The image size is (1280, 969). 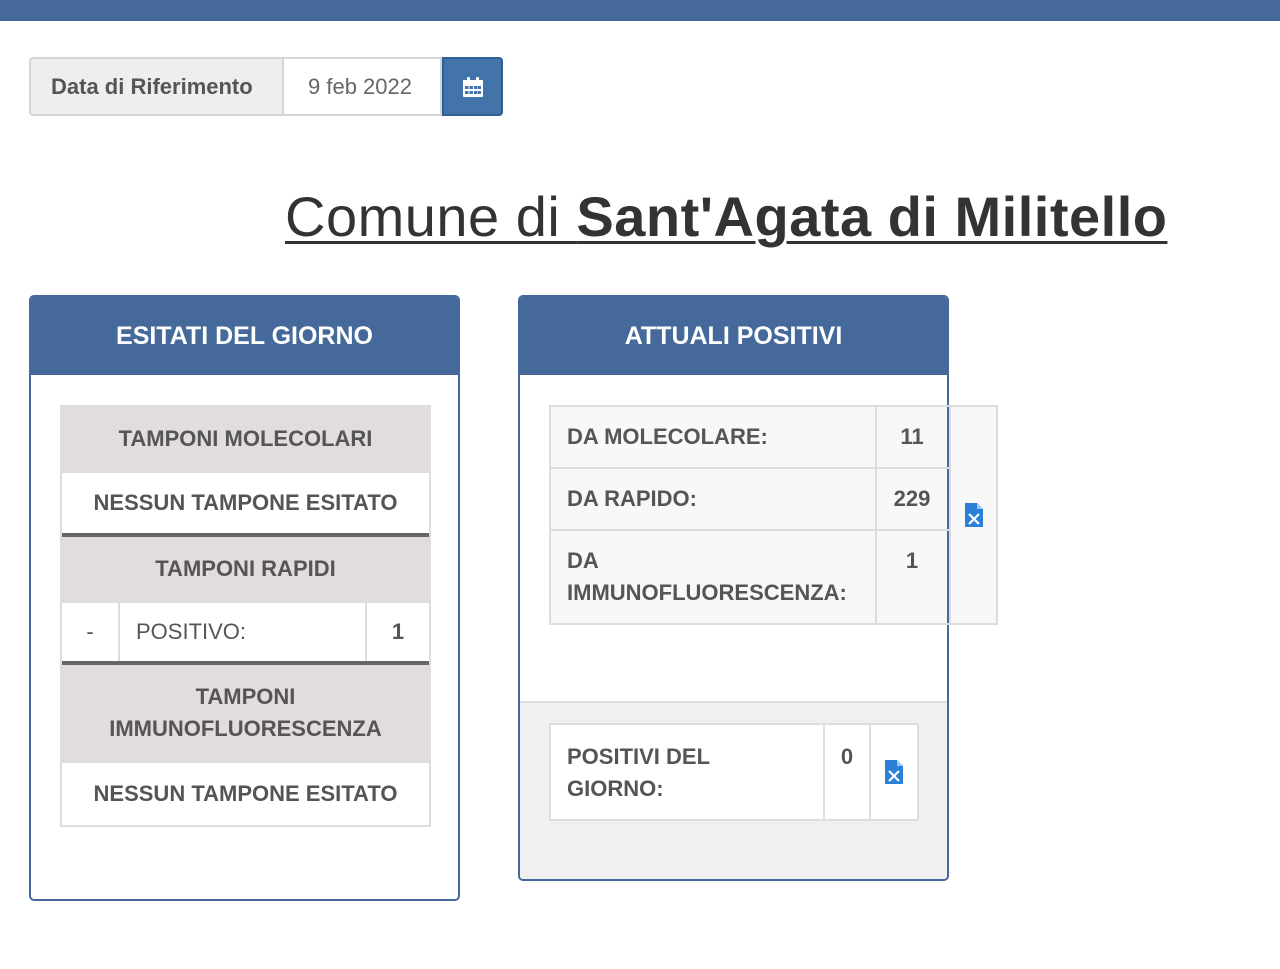 I want to click on esitati-panel-title: ESITATI DEL GIORNO, so click(x=244, y=336).